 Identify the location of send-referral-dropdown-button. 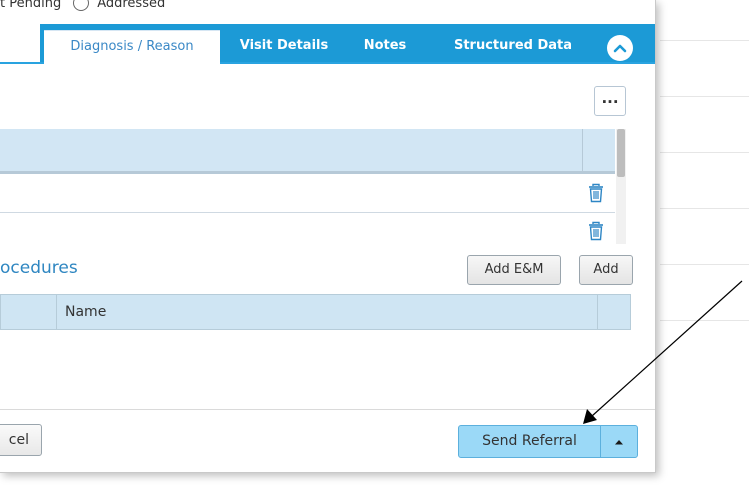
(619, 441).